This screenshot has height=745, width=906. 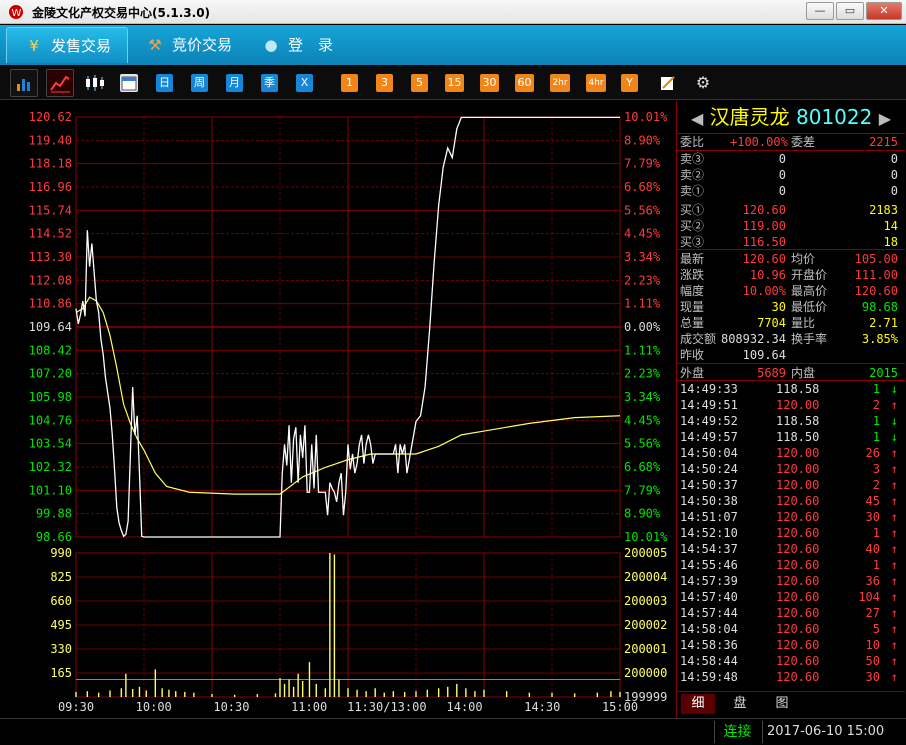 I want to click on min-60-button: 60, so click(x=524, y=83).